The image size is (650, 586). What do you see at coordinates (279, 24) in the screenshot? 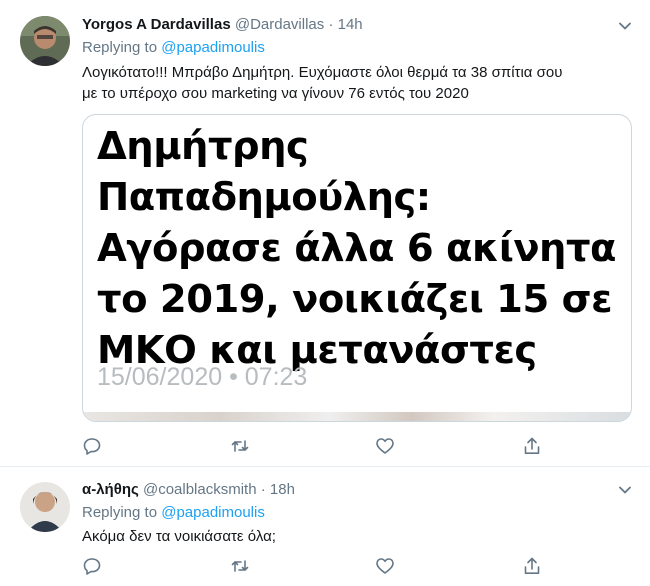
I see `handle: @Dardavillas` at bounding box center [279, 24].